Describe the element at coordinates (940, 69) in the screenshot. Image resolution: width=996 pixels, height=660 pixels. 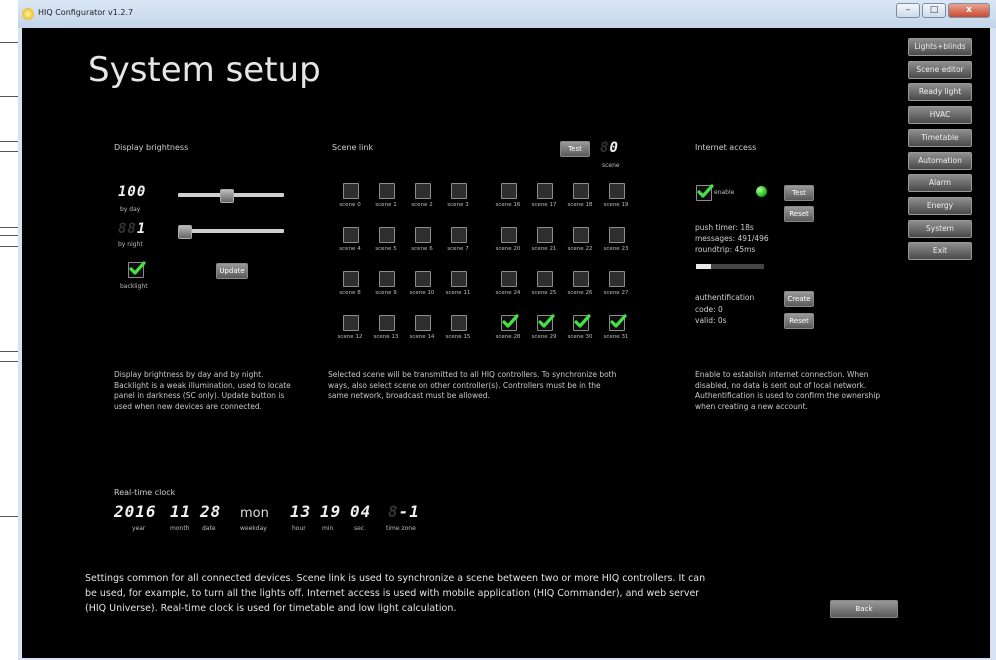
I see `nav-button-scene-editor: Scene editor` at that location.